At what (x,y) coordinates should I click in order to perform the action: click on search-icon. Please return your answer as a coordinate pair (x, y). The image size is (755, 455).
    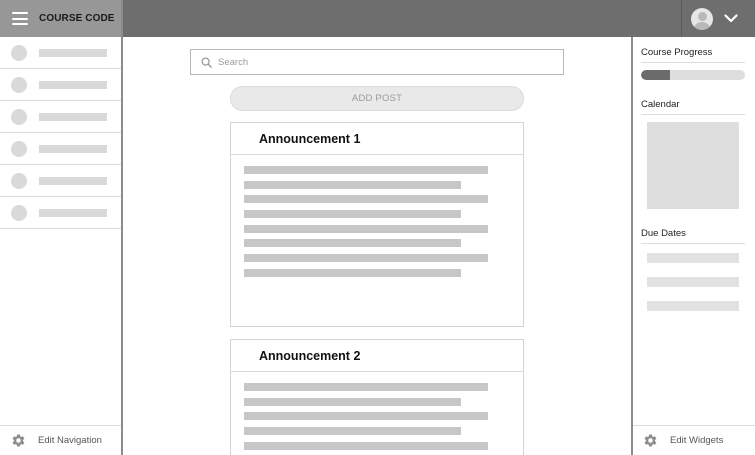
    Looking at the image, I should click on (206, 62).